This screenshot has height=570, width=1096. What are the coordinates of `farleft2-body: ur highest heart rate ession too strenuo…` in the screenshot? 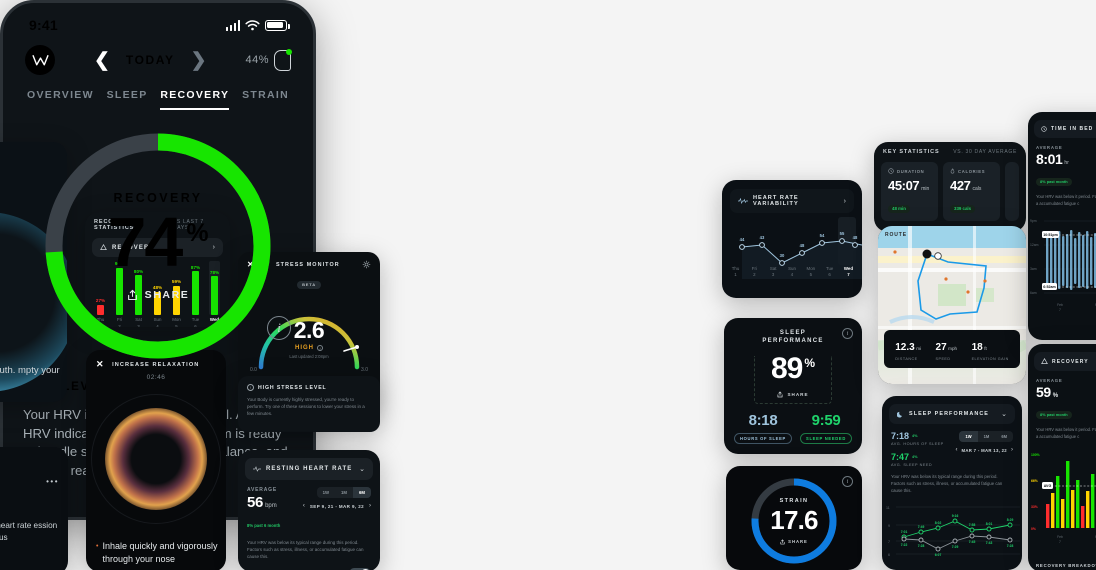 It's located at (29, 531).